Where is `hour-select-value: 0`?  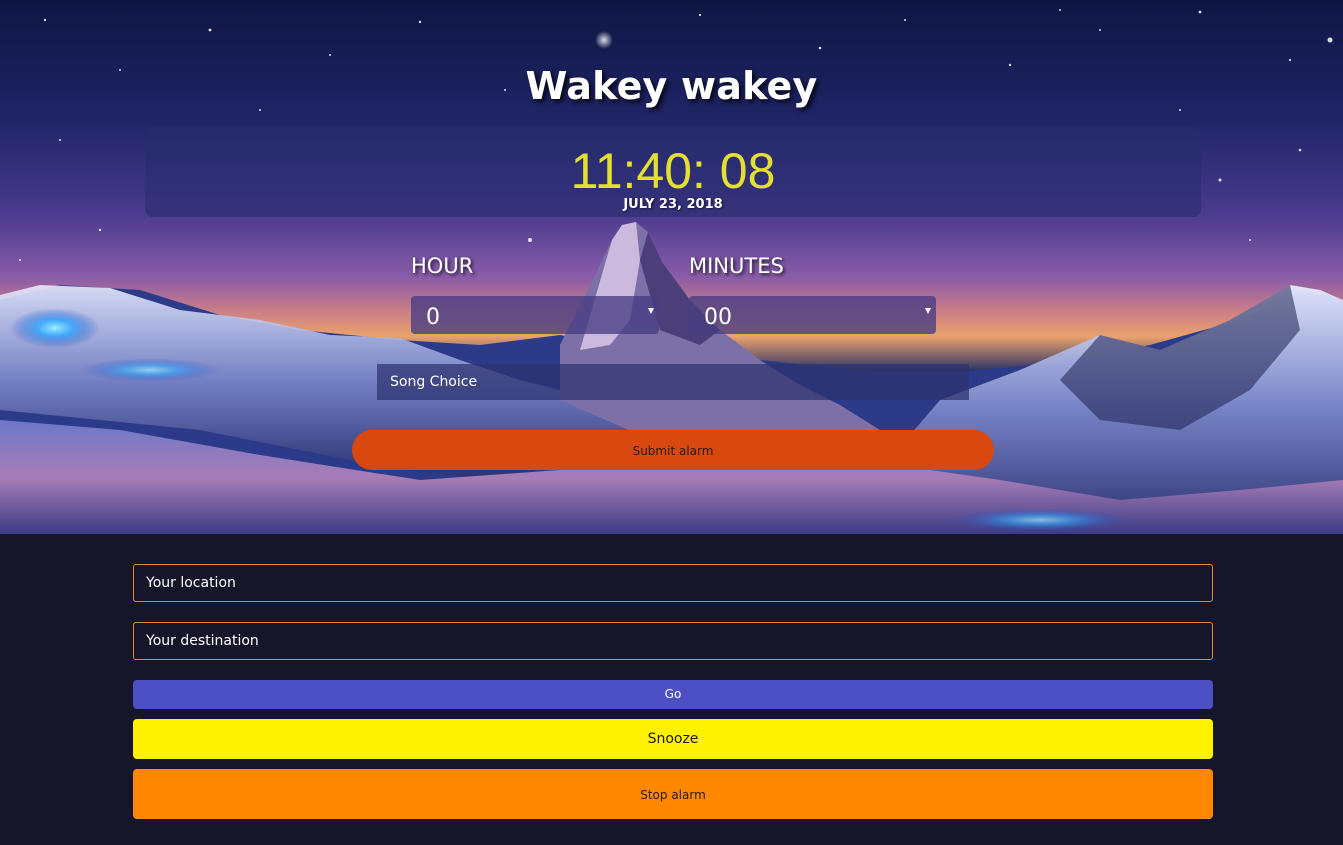 hour-select-value: 0 is located at coordinates (433, 317).